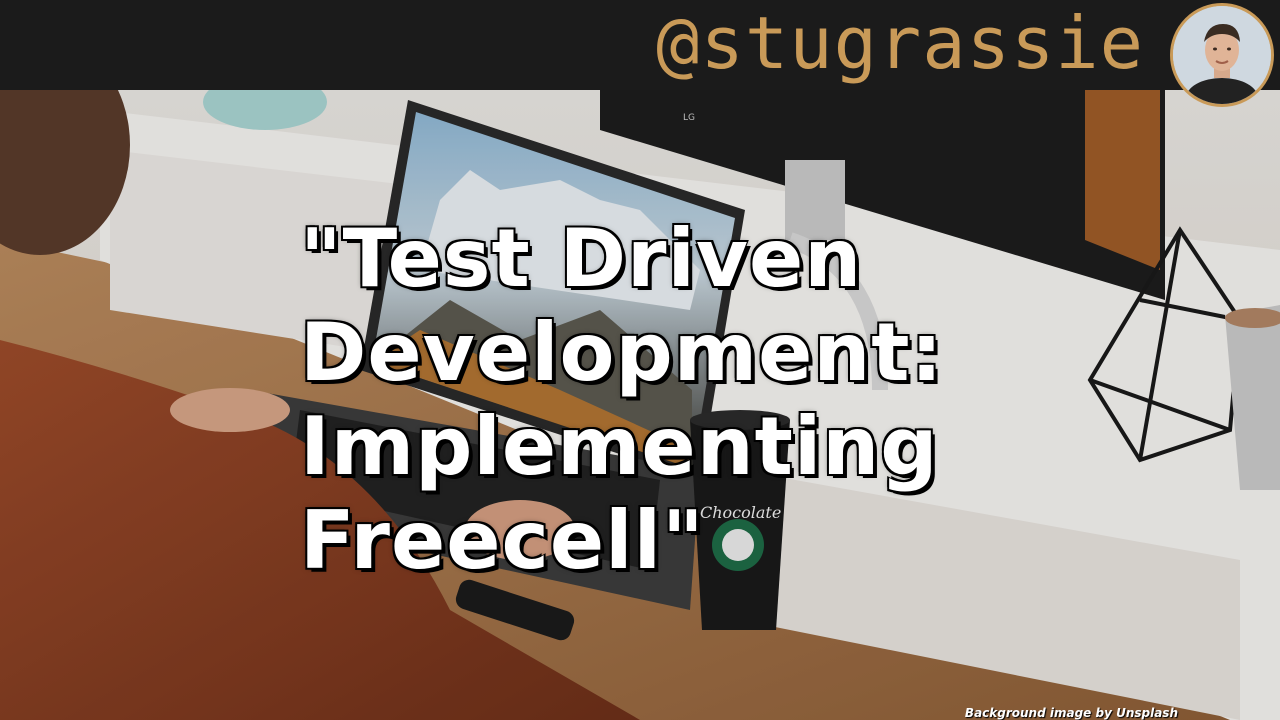  What do you see at coordinates (622, 352) in the screenshot?
I see `title-line: Development:` at bounding box center [622, 352].